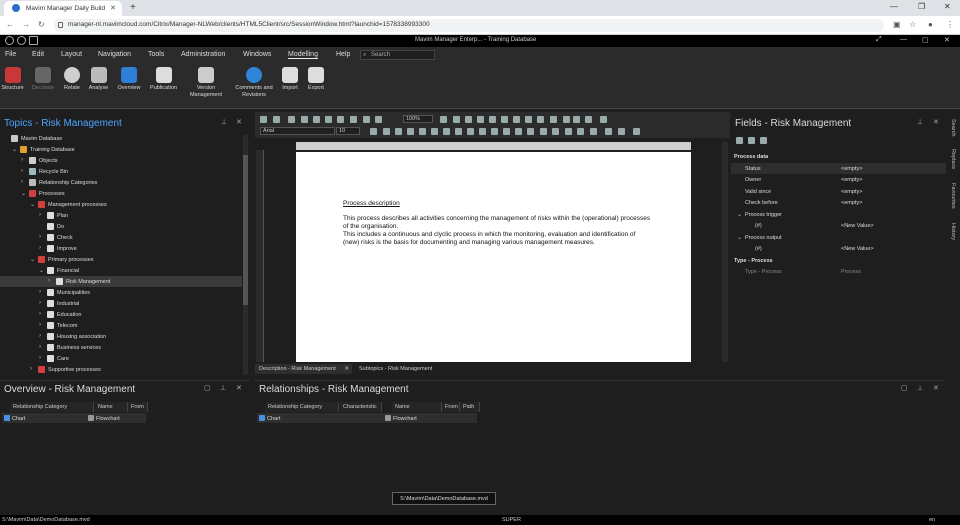  What do you see at coordinates (121, 358) in the screenshot?
I see `tree-item: › Care` at bounding box center [121, 358].